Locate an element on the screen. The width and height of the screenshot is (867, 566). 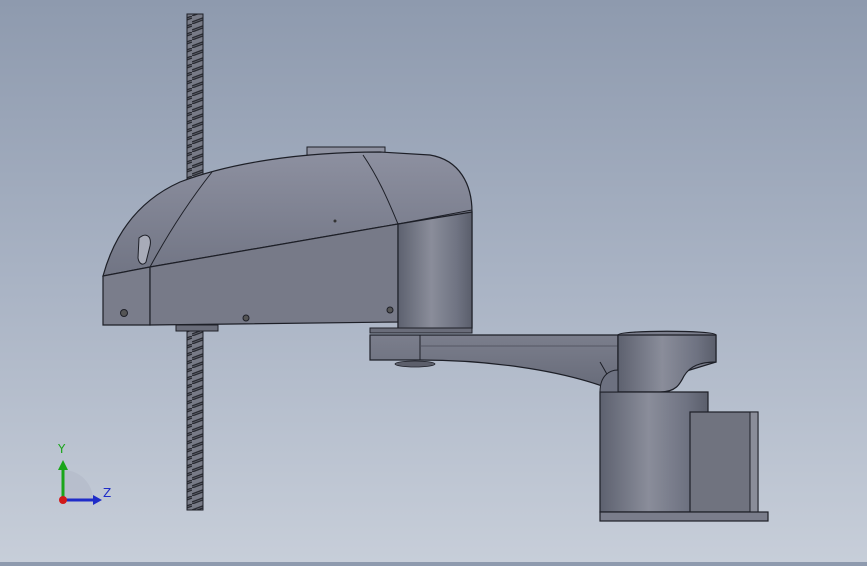
origin-dot is located at coordinates (63, 500).